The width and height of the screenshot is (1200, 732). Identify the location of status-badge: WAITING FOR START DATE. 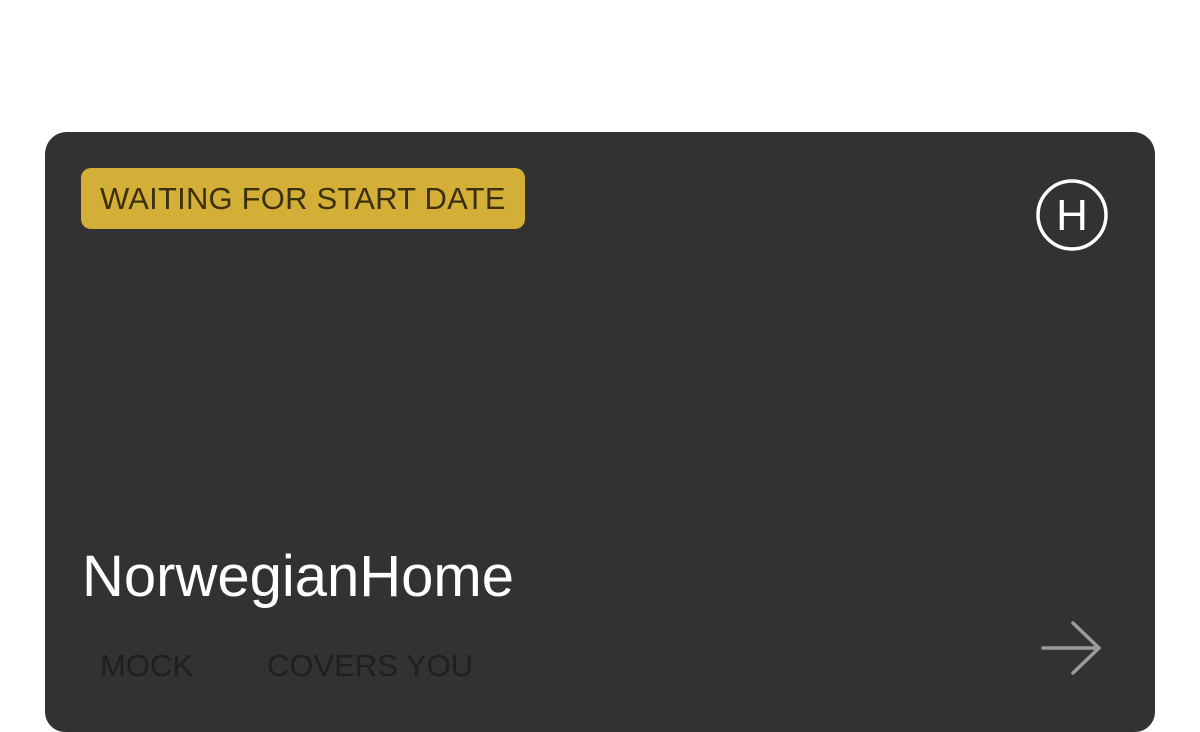
(303, 198).